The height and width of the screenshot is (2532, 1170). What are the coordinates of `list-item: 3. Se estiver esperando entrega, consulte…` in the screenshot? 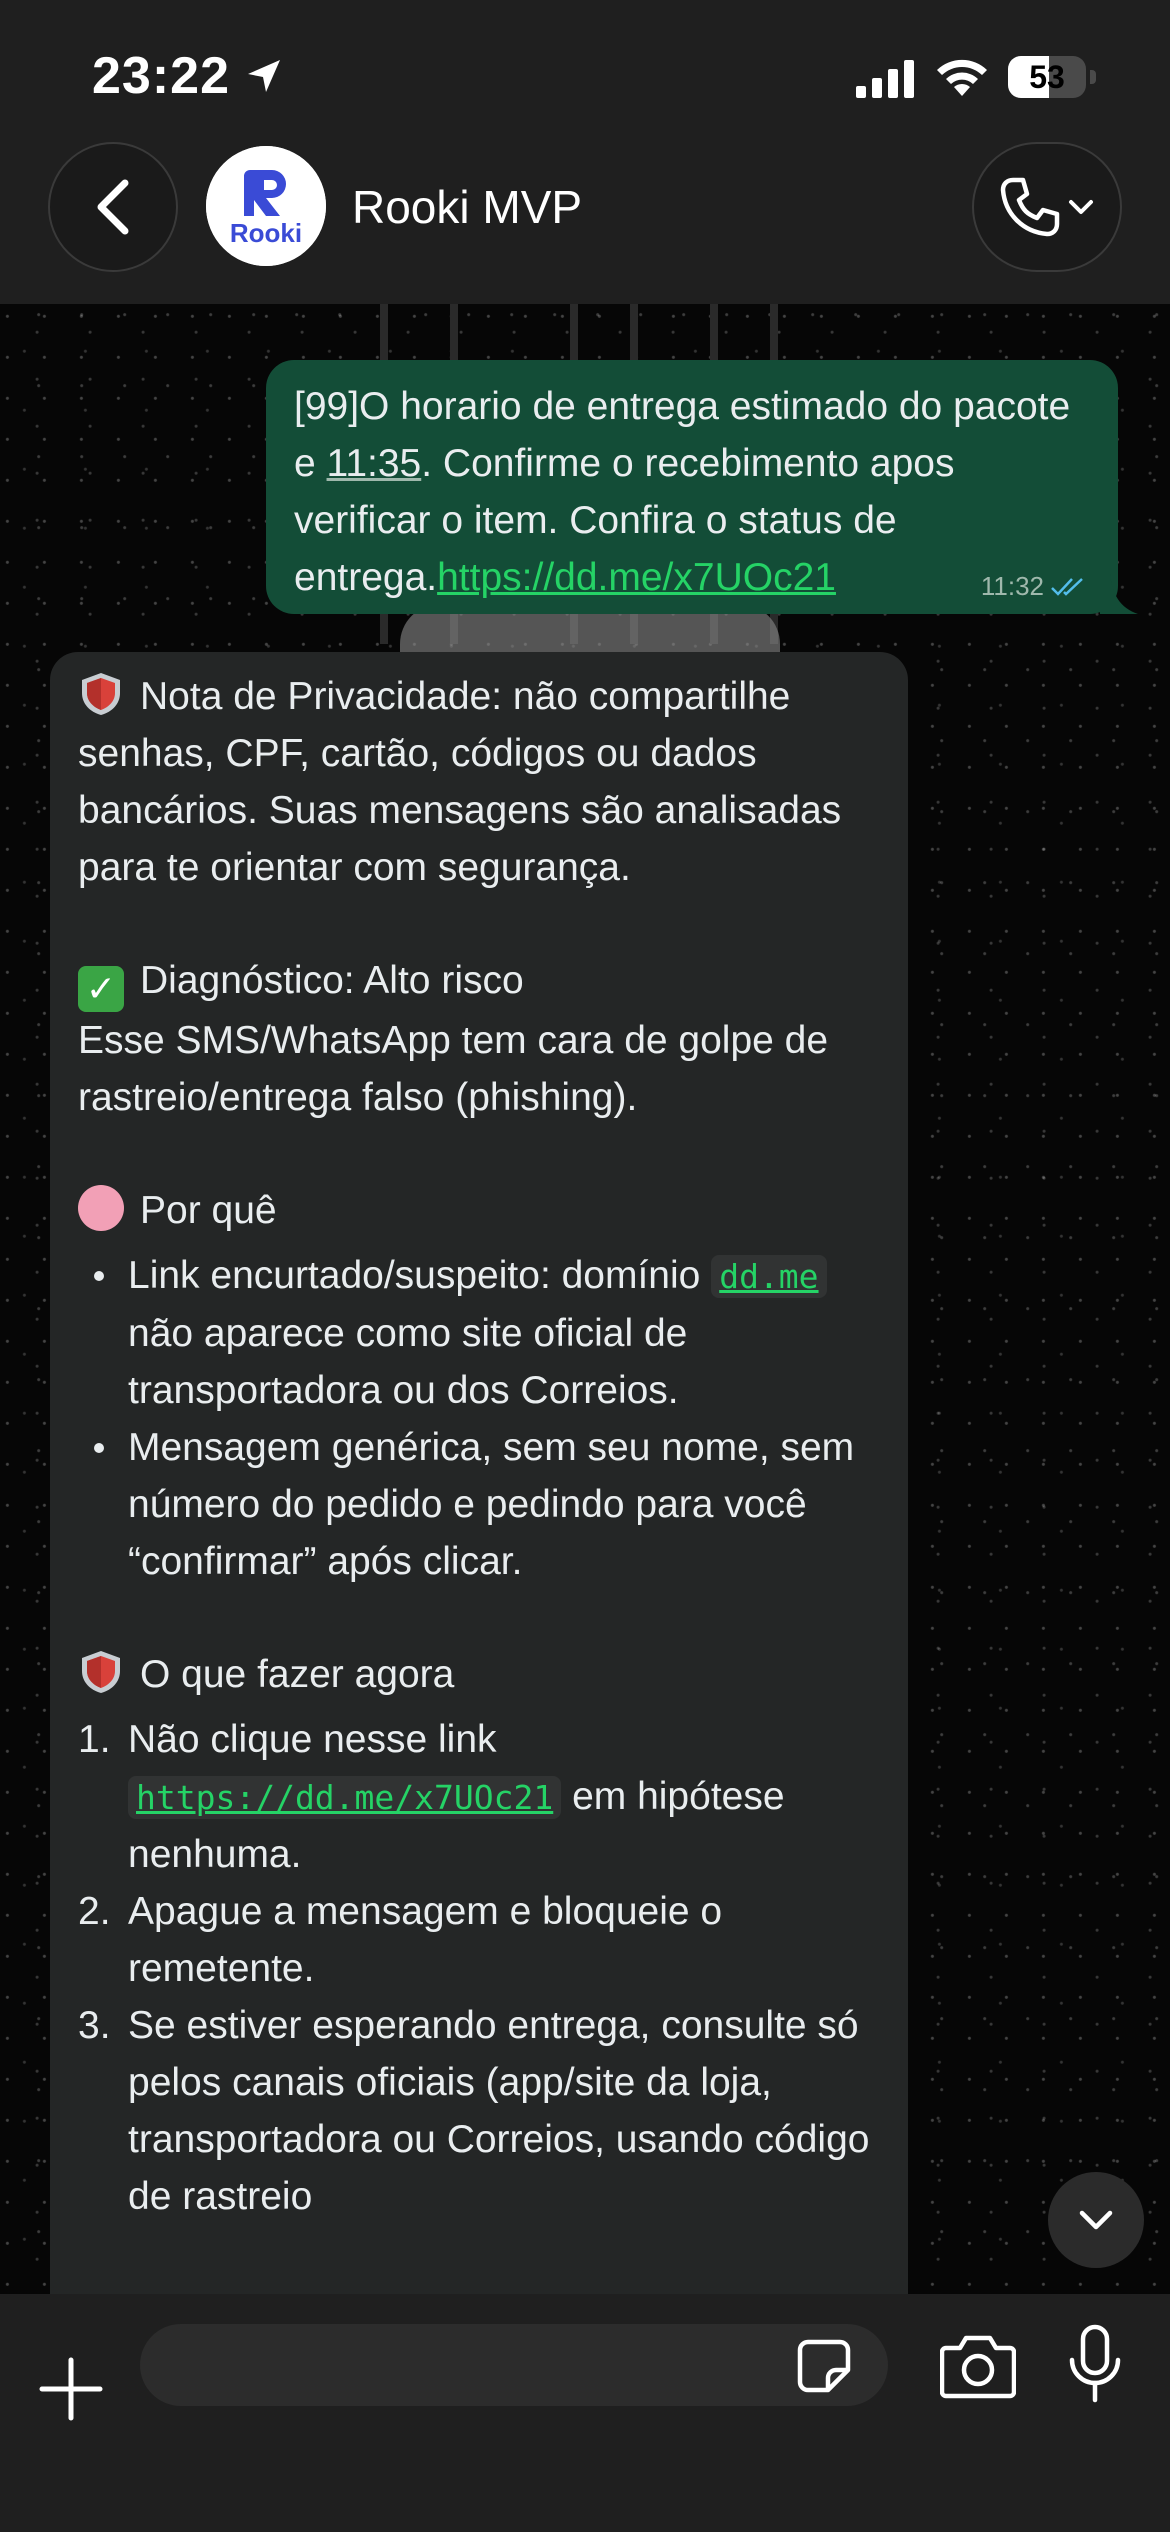 It's located at (474, 2111).